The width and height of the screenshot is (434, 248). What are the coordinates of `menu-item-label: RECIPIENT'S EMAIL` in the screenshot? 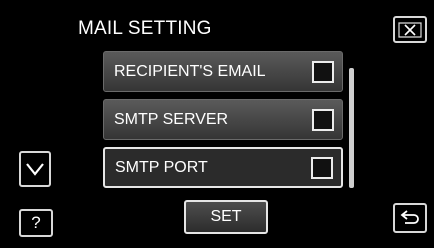 It's located at (190, 71).